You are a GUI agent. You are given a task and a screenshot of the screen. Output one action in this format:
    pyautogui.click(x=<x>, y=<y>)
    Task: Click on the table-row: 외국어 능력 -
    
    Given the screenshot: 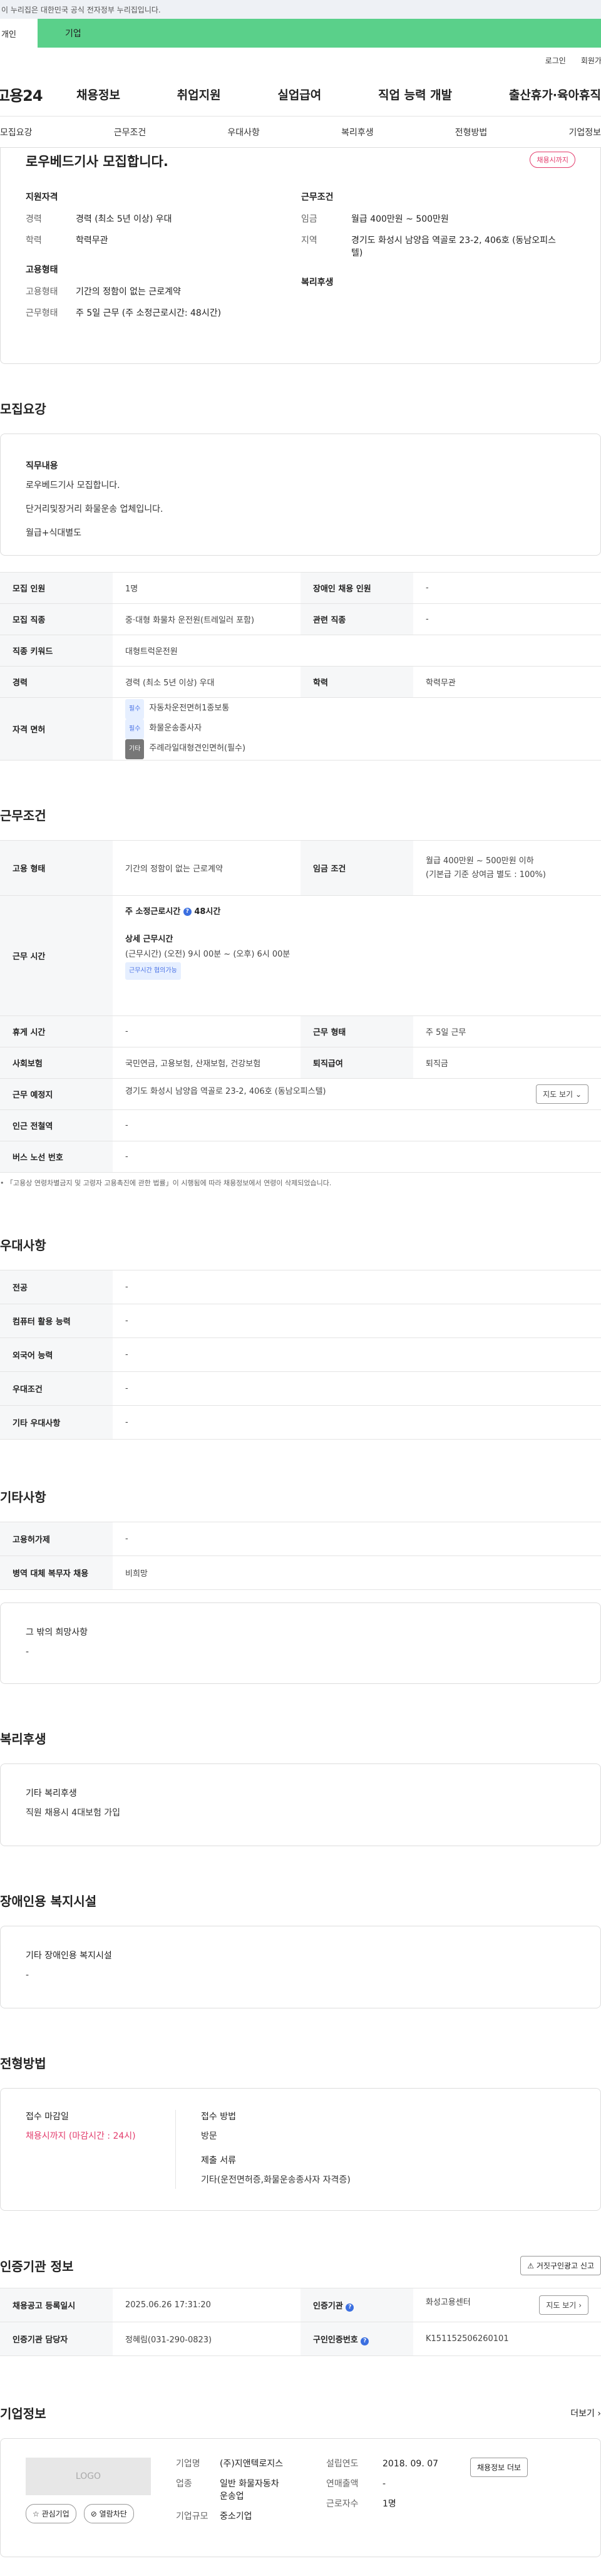 What is the action you would take?
    pyautogui.click(x=300, y=1354)
    